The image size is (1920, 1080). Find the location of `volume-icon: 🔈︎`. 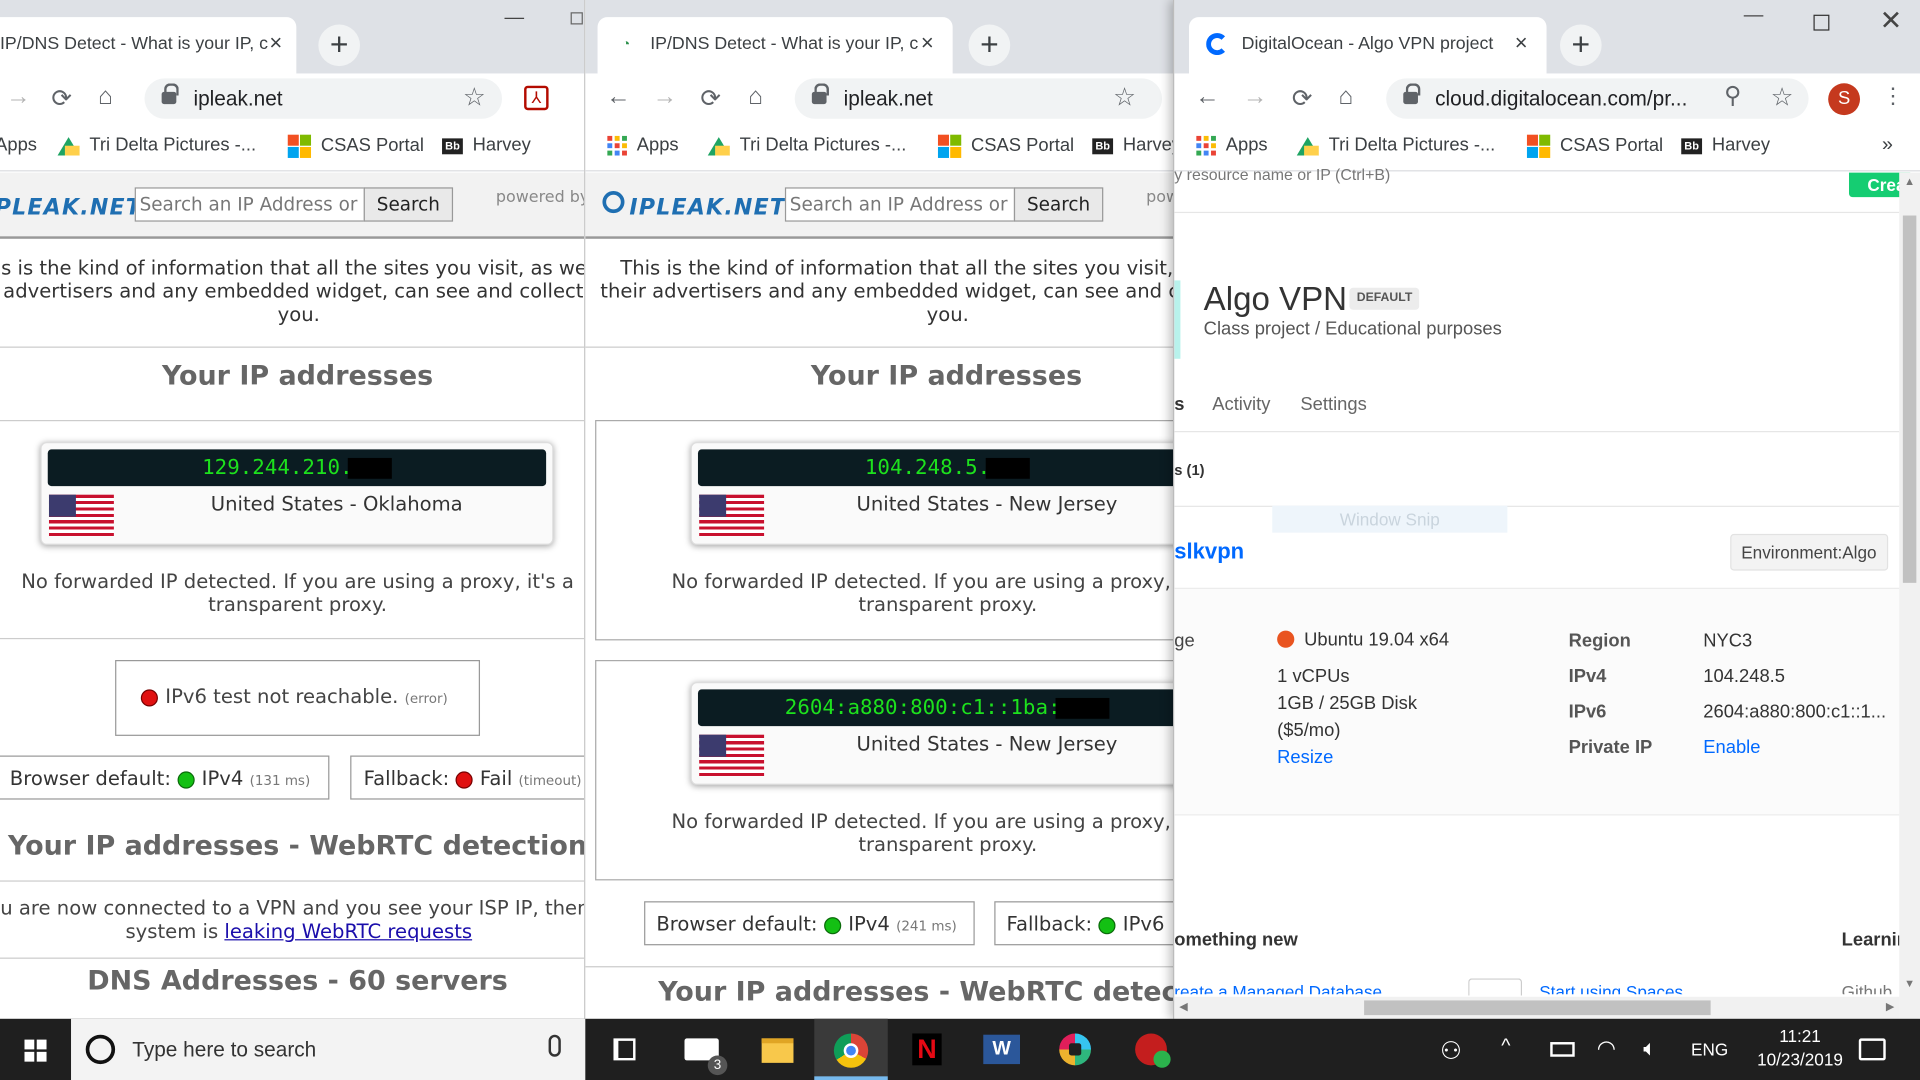

volume-icon: 🔈︎ is located at coordinates (1649, 1058).